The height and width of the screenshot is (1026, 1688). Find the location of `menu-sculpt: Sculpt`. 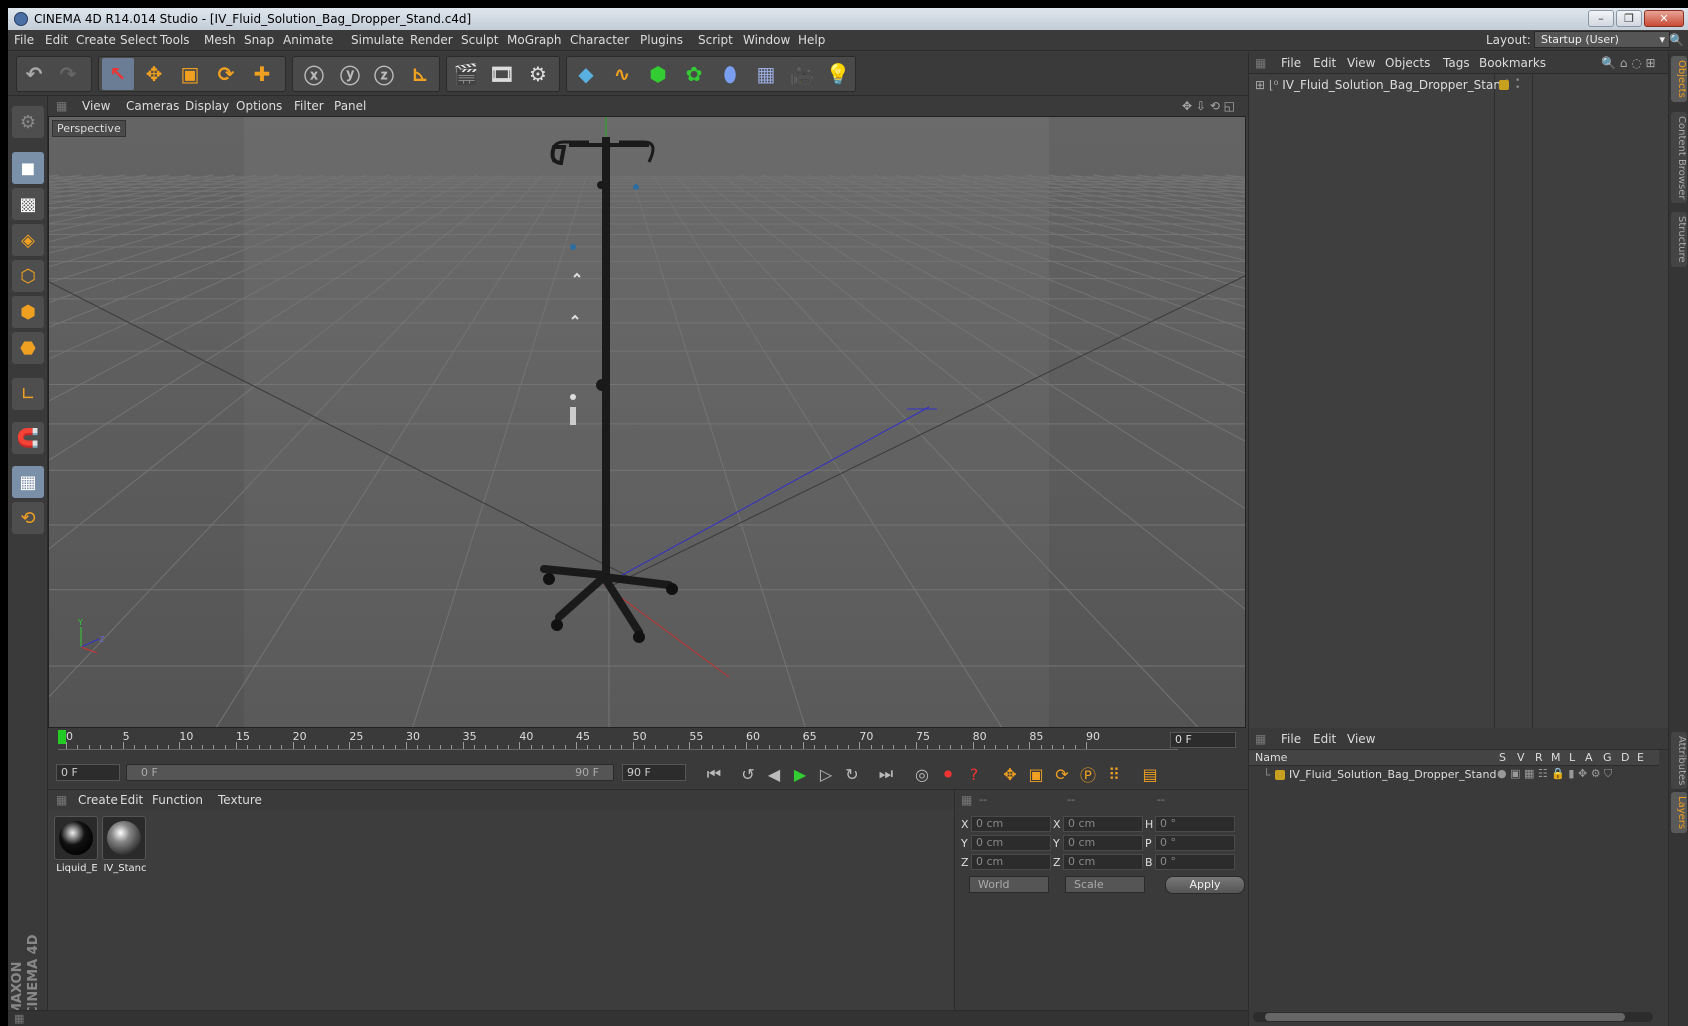

menu-sculpt: Sculpt is located at coordinates (479, 40).